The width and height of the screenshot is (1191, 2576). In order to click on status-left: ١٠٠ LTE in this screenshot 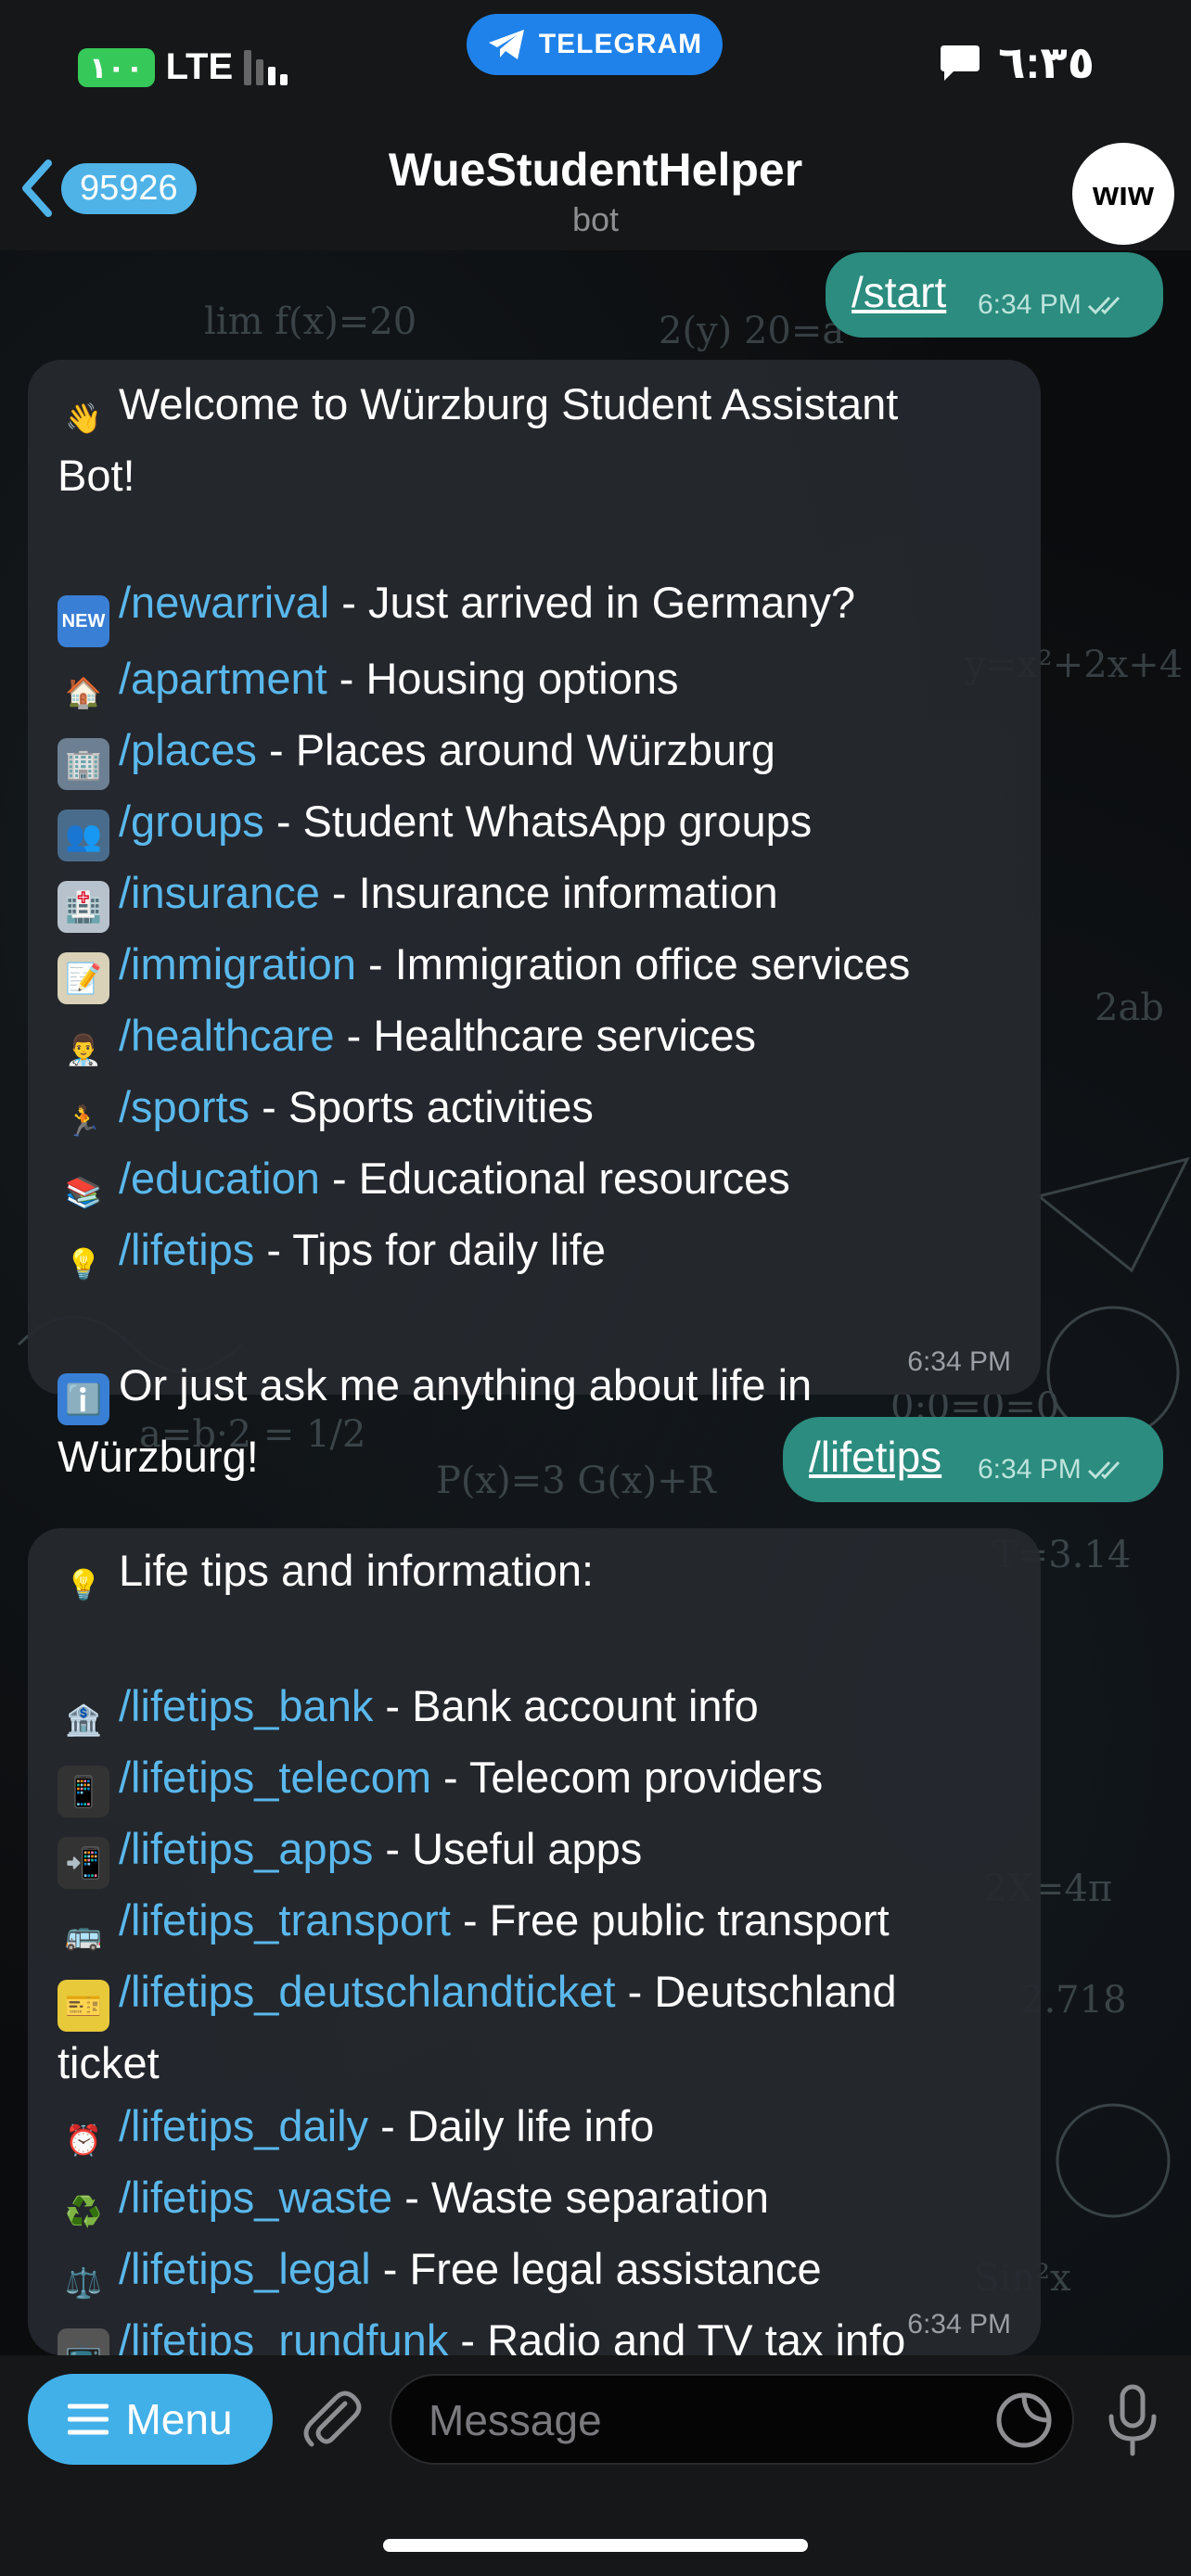, I will do `click(183, 67)`.